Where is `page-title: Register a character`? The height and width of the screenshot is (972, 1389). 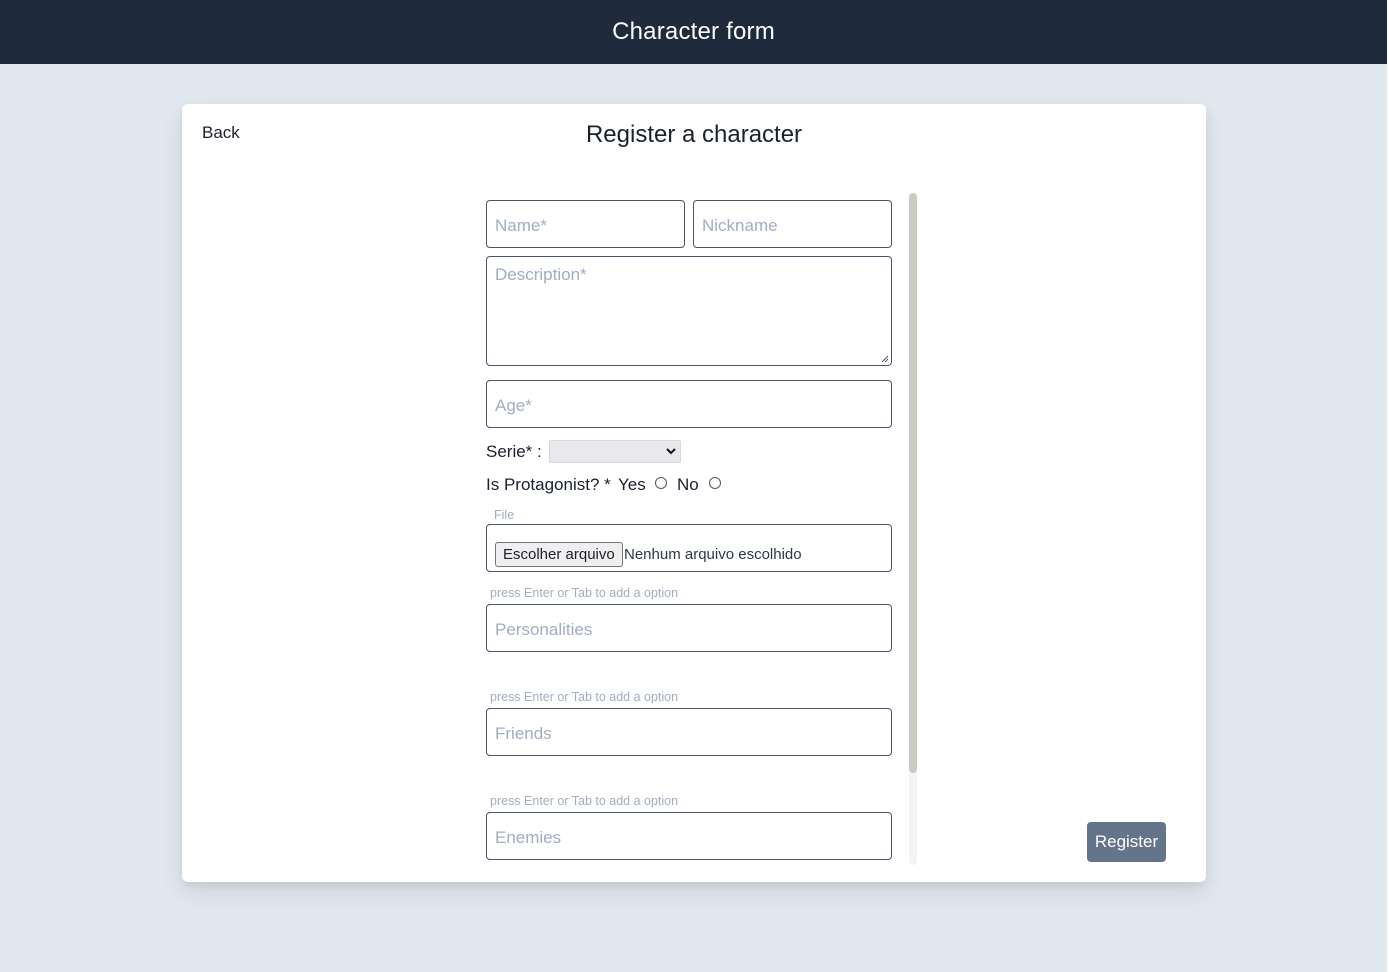 page-title: Register a character is located at coordinates (694, 134).